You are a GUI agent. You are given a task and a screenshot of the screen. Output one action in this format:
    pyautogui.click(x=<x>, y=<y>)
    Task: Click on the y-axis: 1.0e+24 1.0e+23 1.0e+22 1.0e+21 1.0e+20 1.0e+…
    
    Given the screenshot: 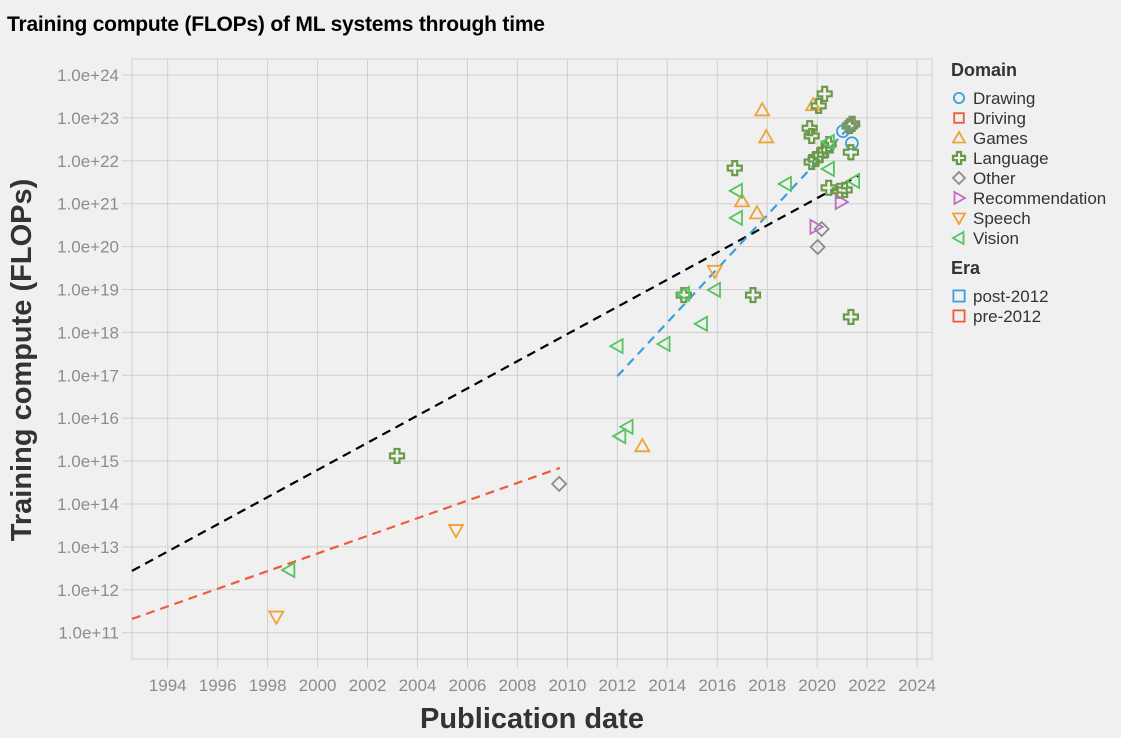 What is the action you would take?
    pyautogui.click(x=94, y=354)
    